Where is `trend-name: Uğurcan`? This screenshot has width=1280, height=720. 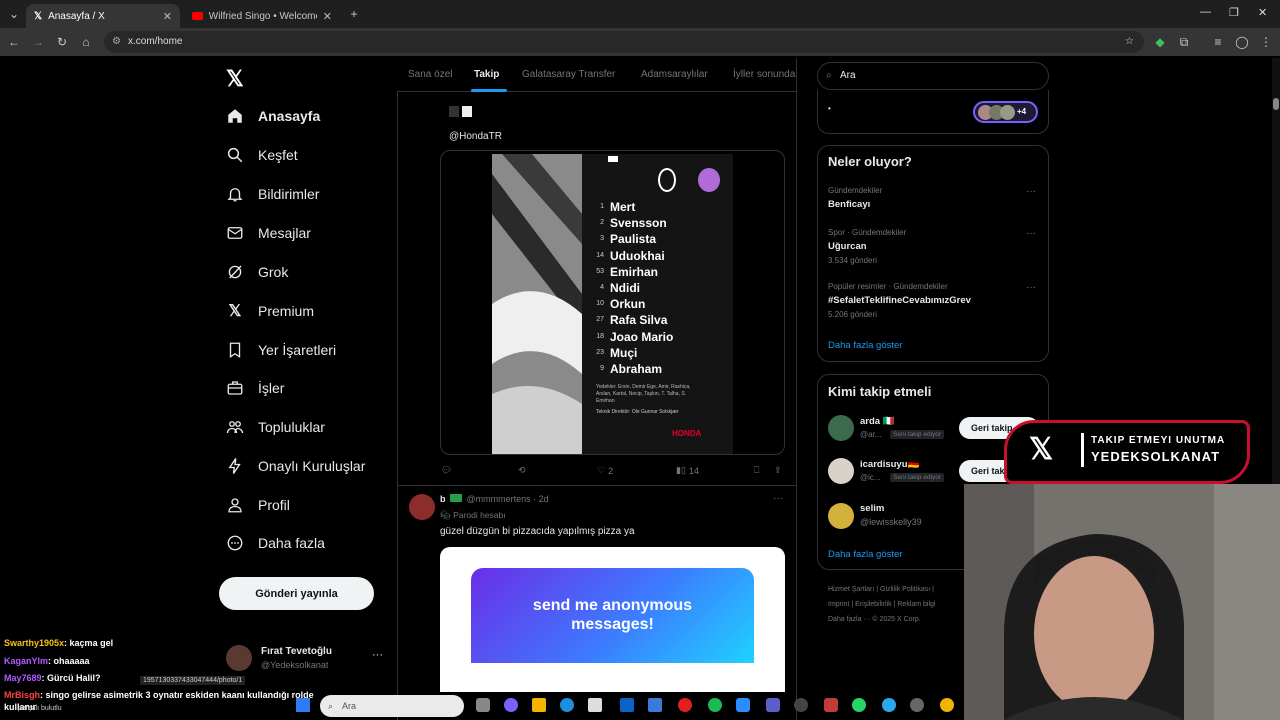 trend-name: Uğurcan is located at coordinates (847, 246).